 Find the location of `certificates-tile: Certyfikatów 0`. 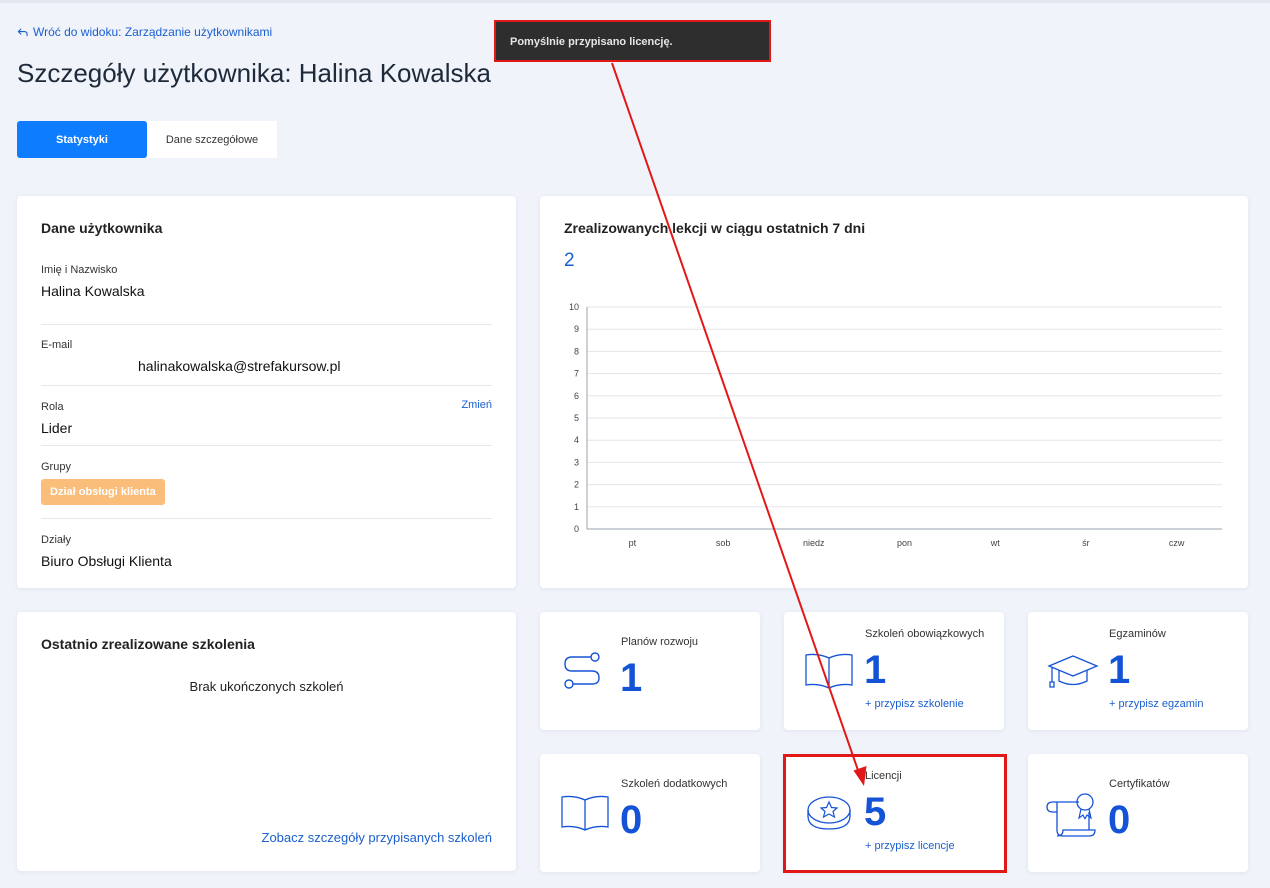

certificates-tile: Certyfikatów 0 is located at coordinates (1138, 813).